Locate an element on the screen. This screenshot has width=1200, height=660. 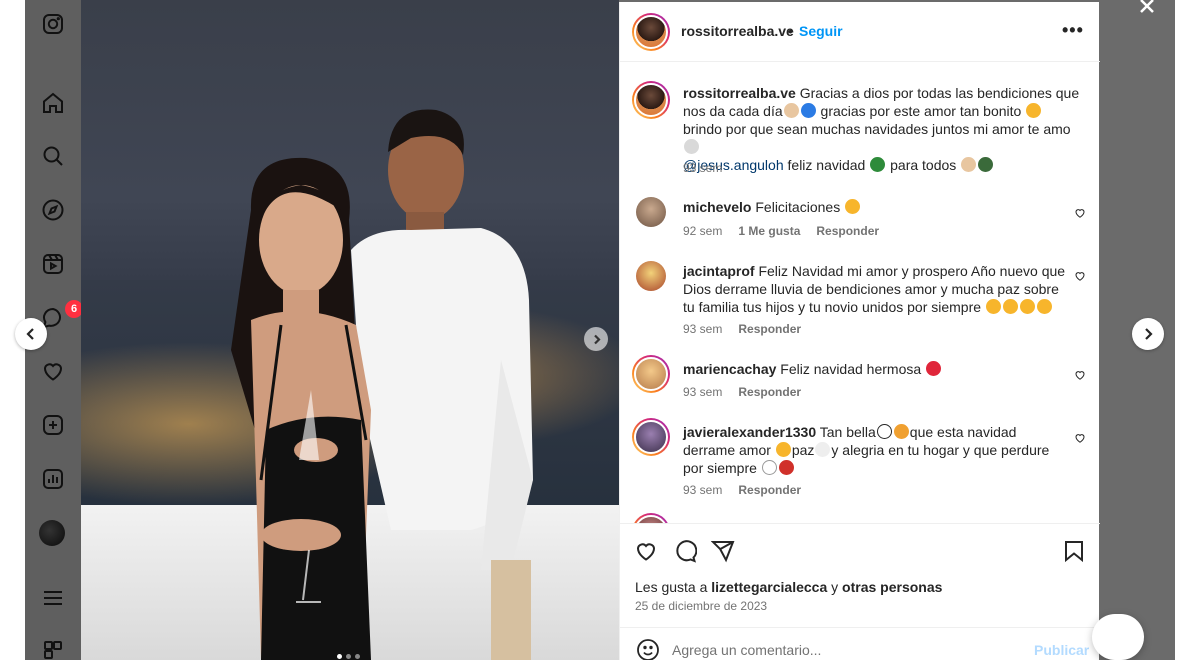
save-button is located at coordinates (1075, 552).